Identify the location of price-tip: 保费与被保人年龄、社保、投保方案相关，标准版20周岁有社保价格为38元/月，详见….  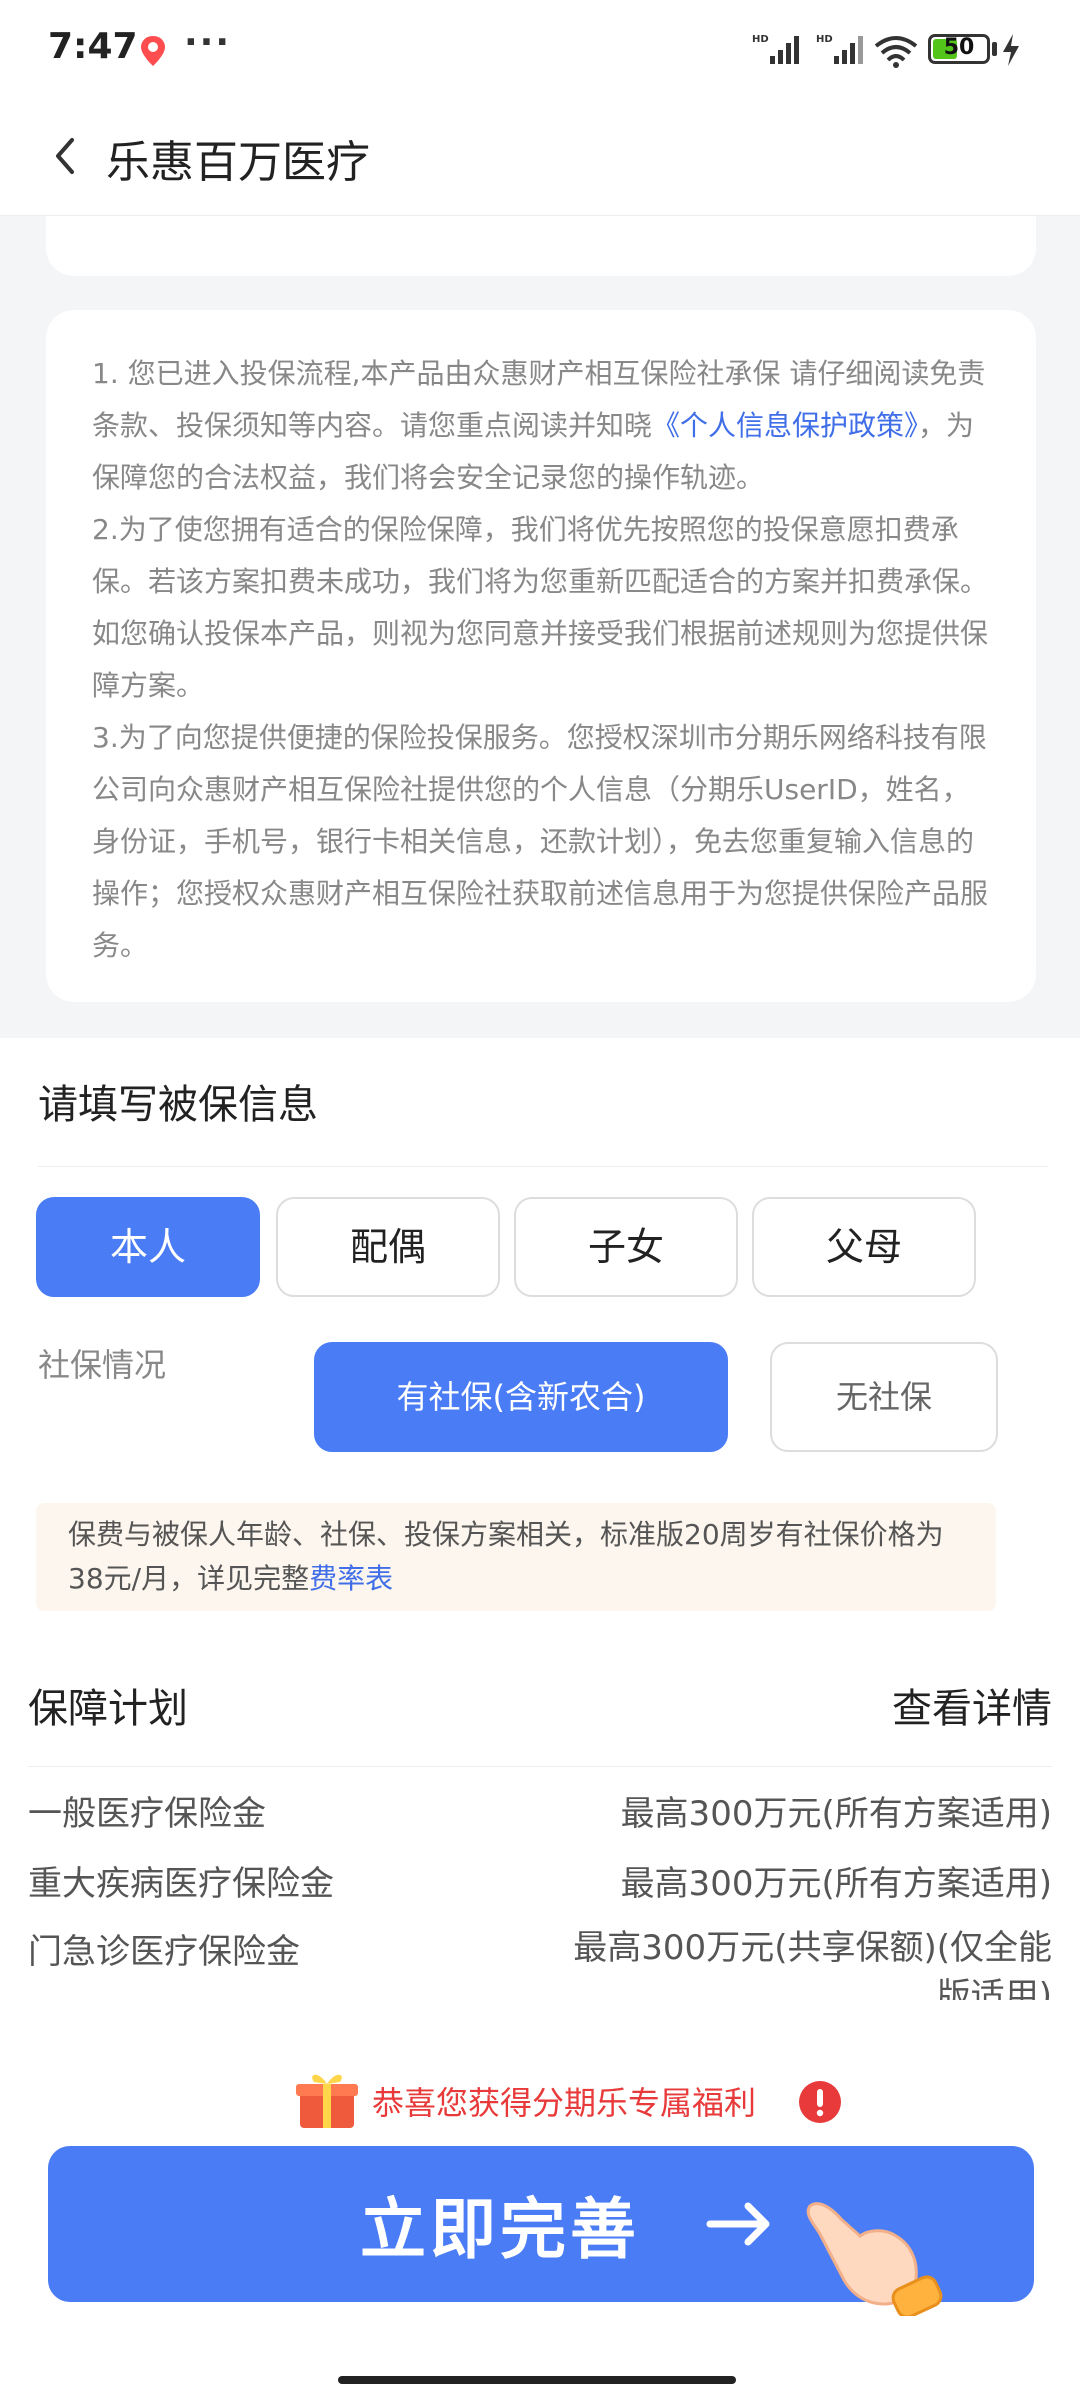
(516, 1557).